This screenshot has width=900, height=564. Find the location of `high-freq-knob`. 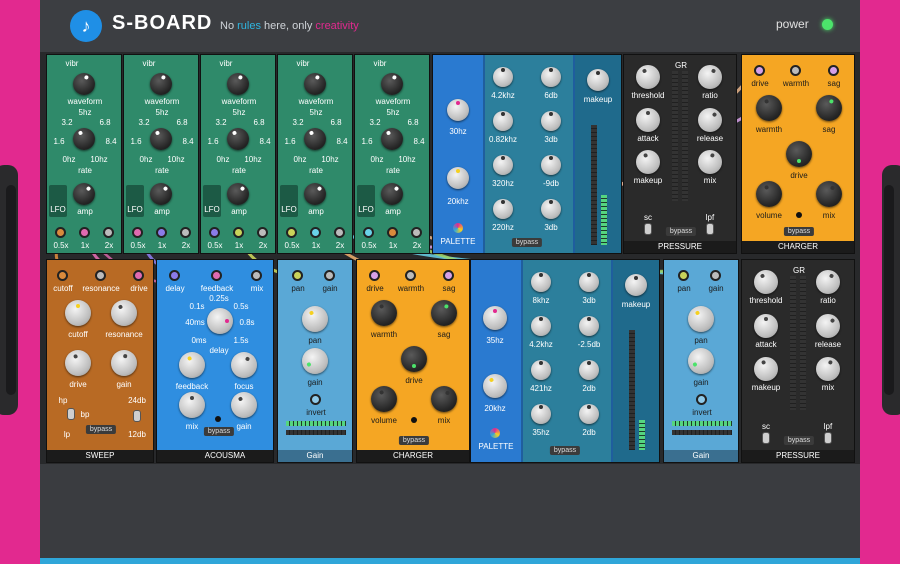

high-freq-knob is located at coordinates (495, 386).